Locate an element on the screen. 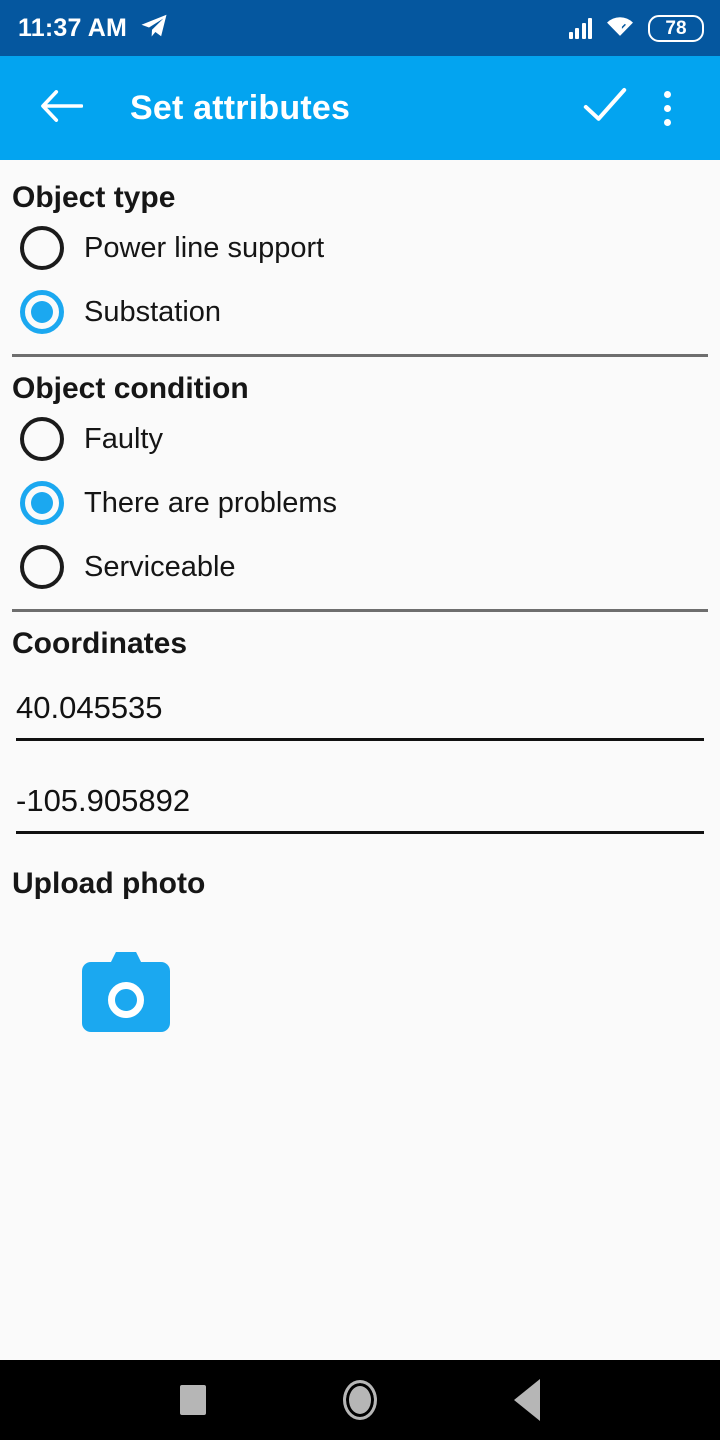  triangle-back-icon is located at coordinates (526, 1400).